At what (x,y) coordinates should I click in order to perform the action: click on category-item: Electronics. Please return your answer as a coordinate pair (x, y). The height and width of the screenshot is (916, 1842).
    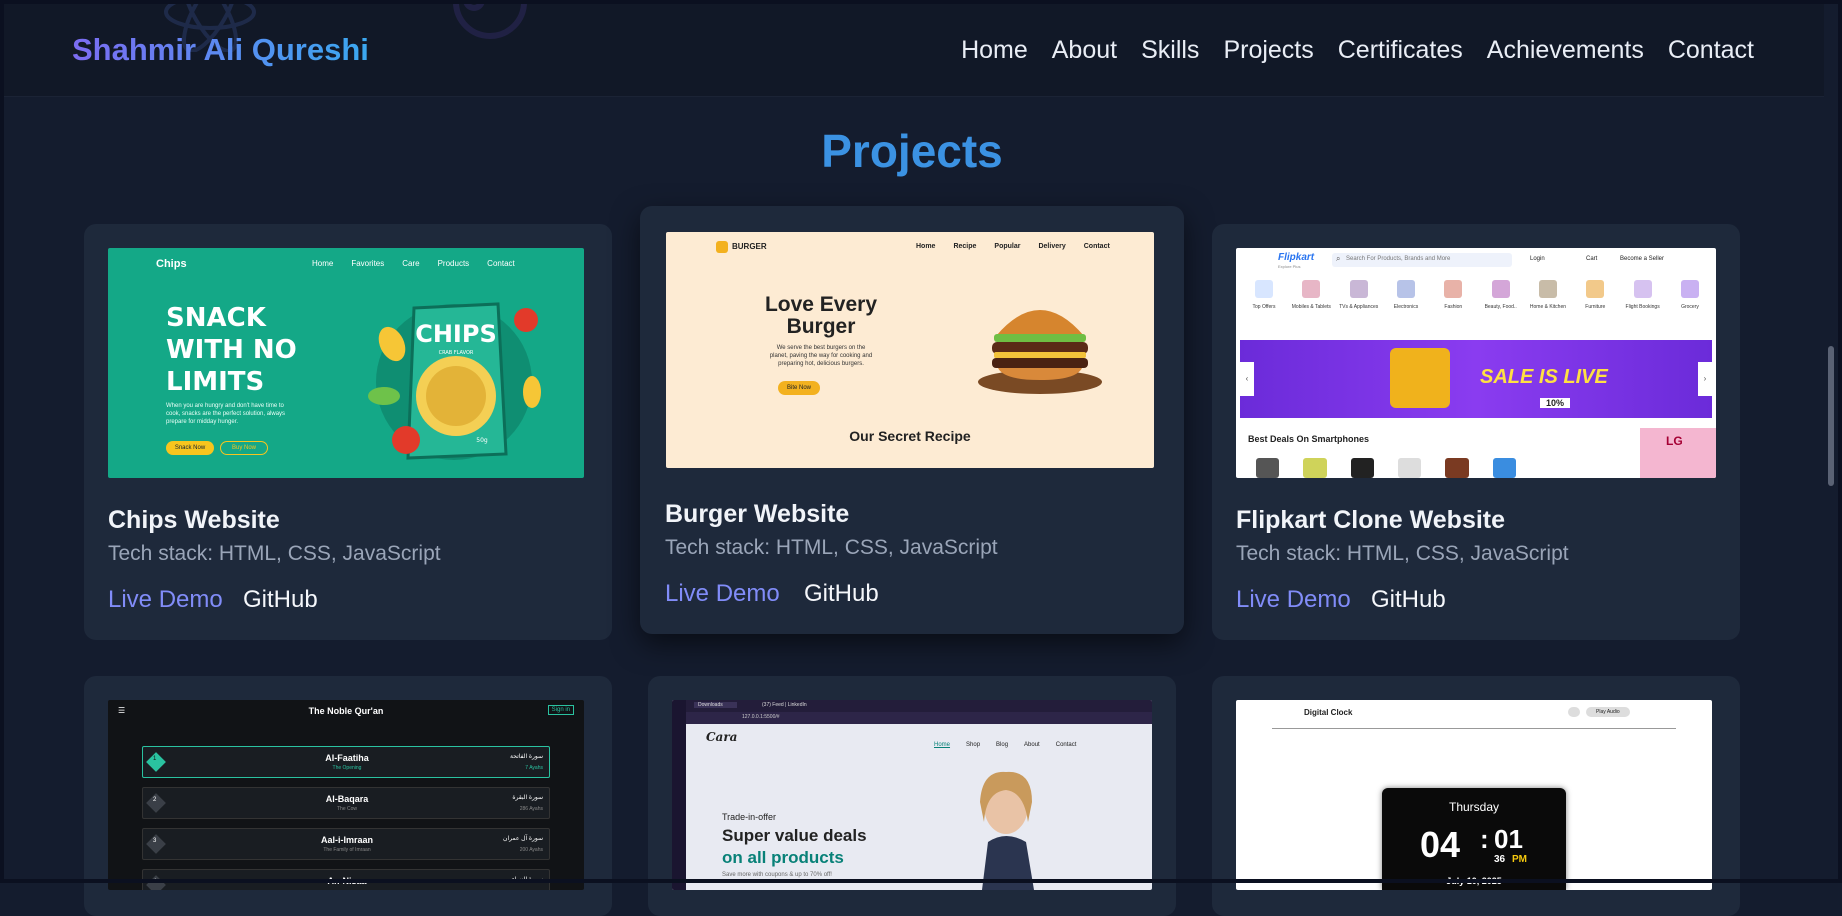
    Looking at the image, I should click on (1406, 295).